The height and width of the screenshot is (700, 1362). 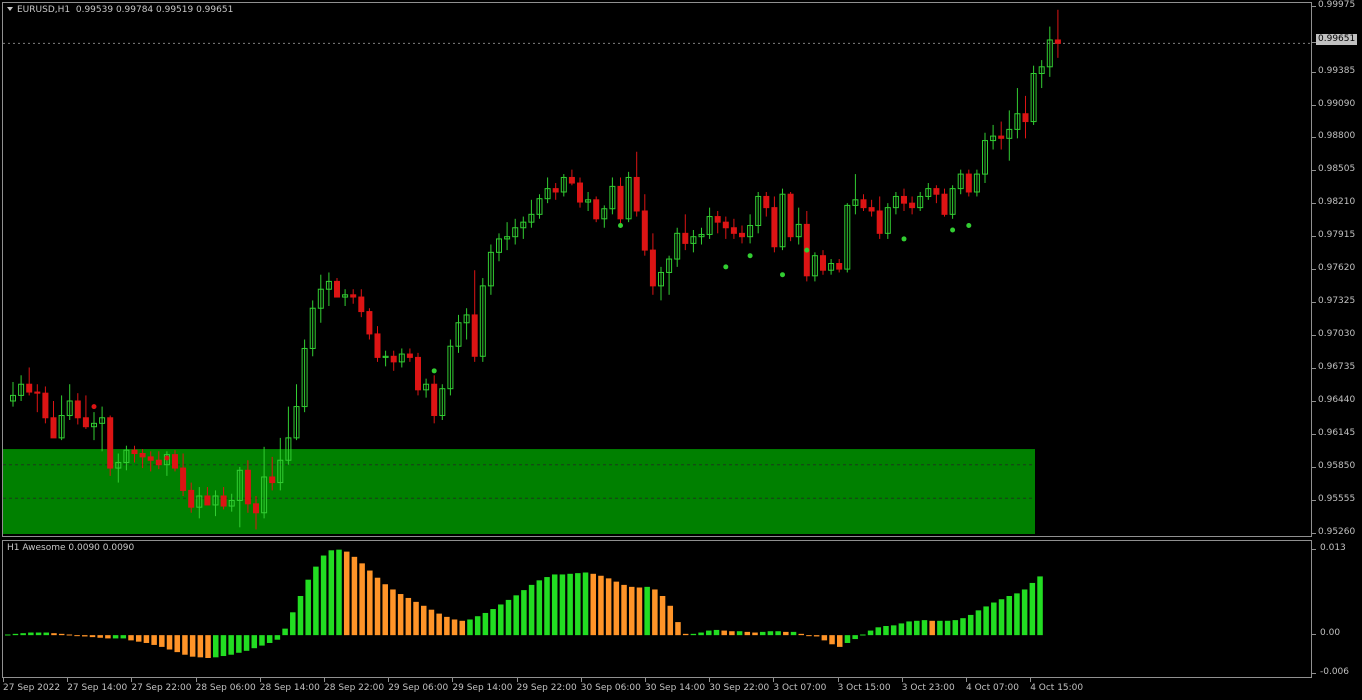 What do you see at coordinates (10, 9) in the screenshot?
I see `dropdown-triangle-icon` at bounding box center [10, 9].